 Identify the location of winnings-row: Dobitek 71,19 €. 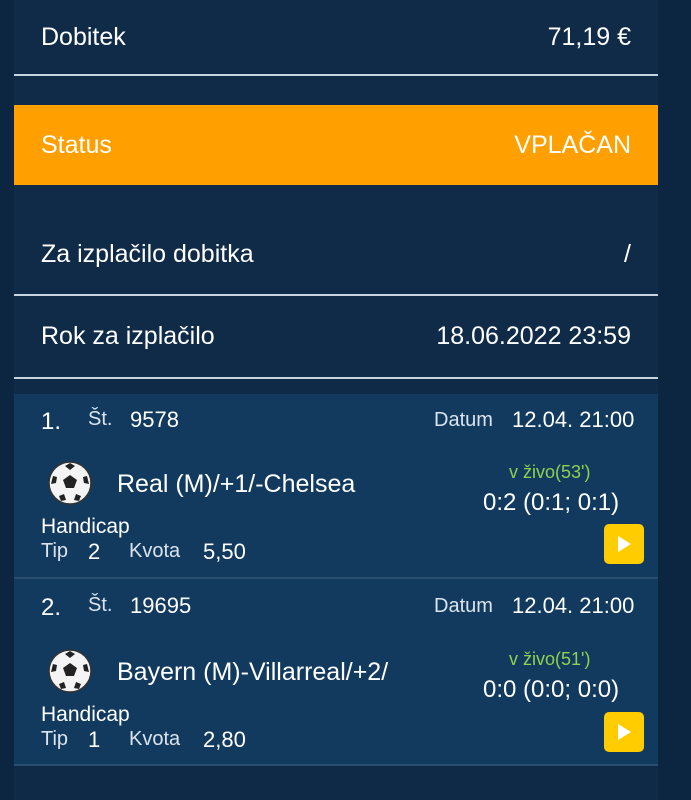
(336, 37).